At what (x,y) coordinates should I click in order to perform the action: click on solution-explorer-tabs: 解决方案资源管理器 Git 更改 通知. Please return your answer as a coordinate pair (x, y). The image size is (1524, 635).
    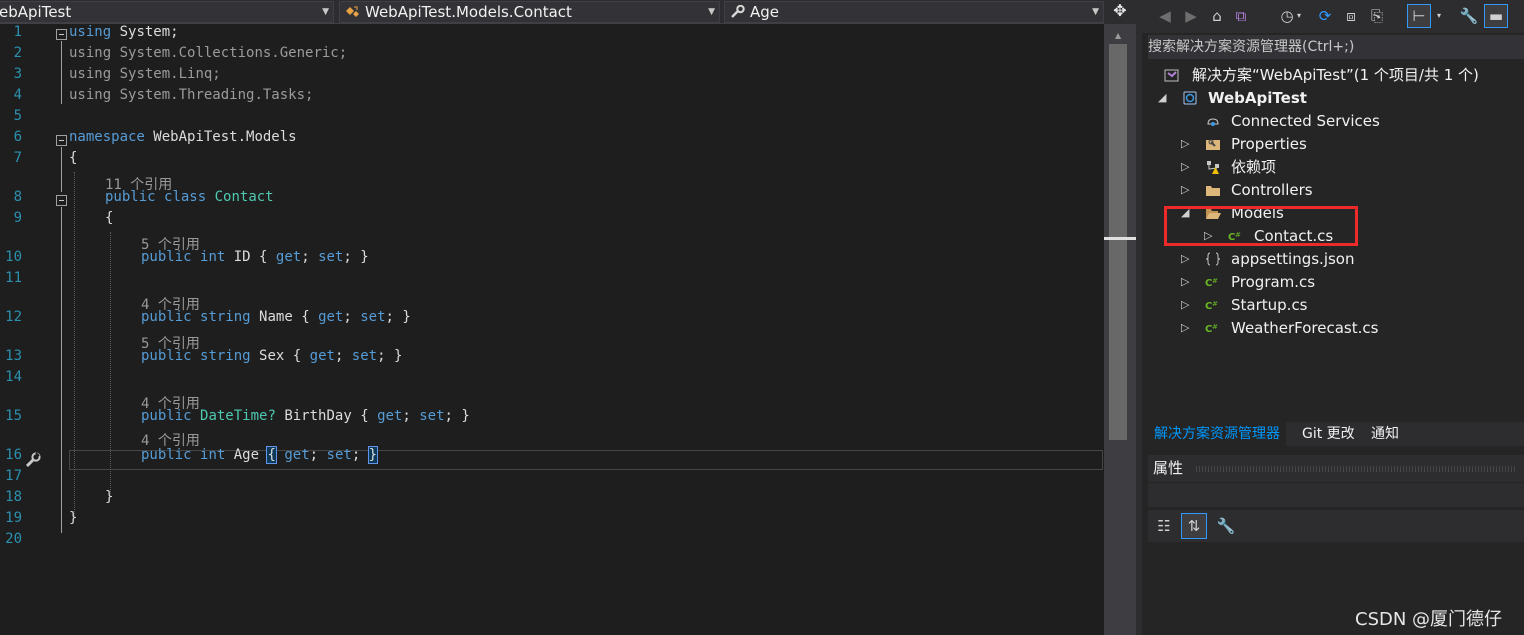
    Looking at the image, I should click on (1336, 434).